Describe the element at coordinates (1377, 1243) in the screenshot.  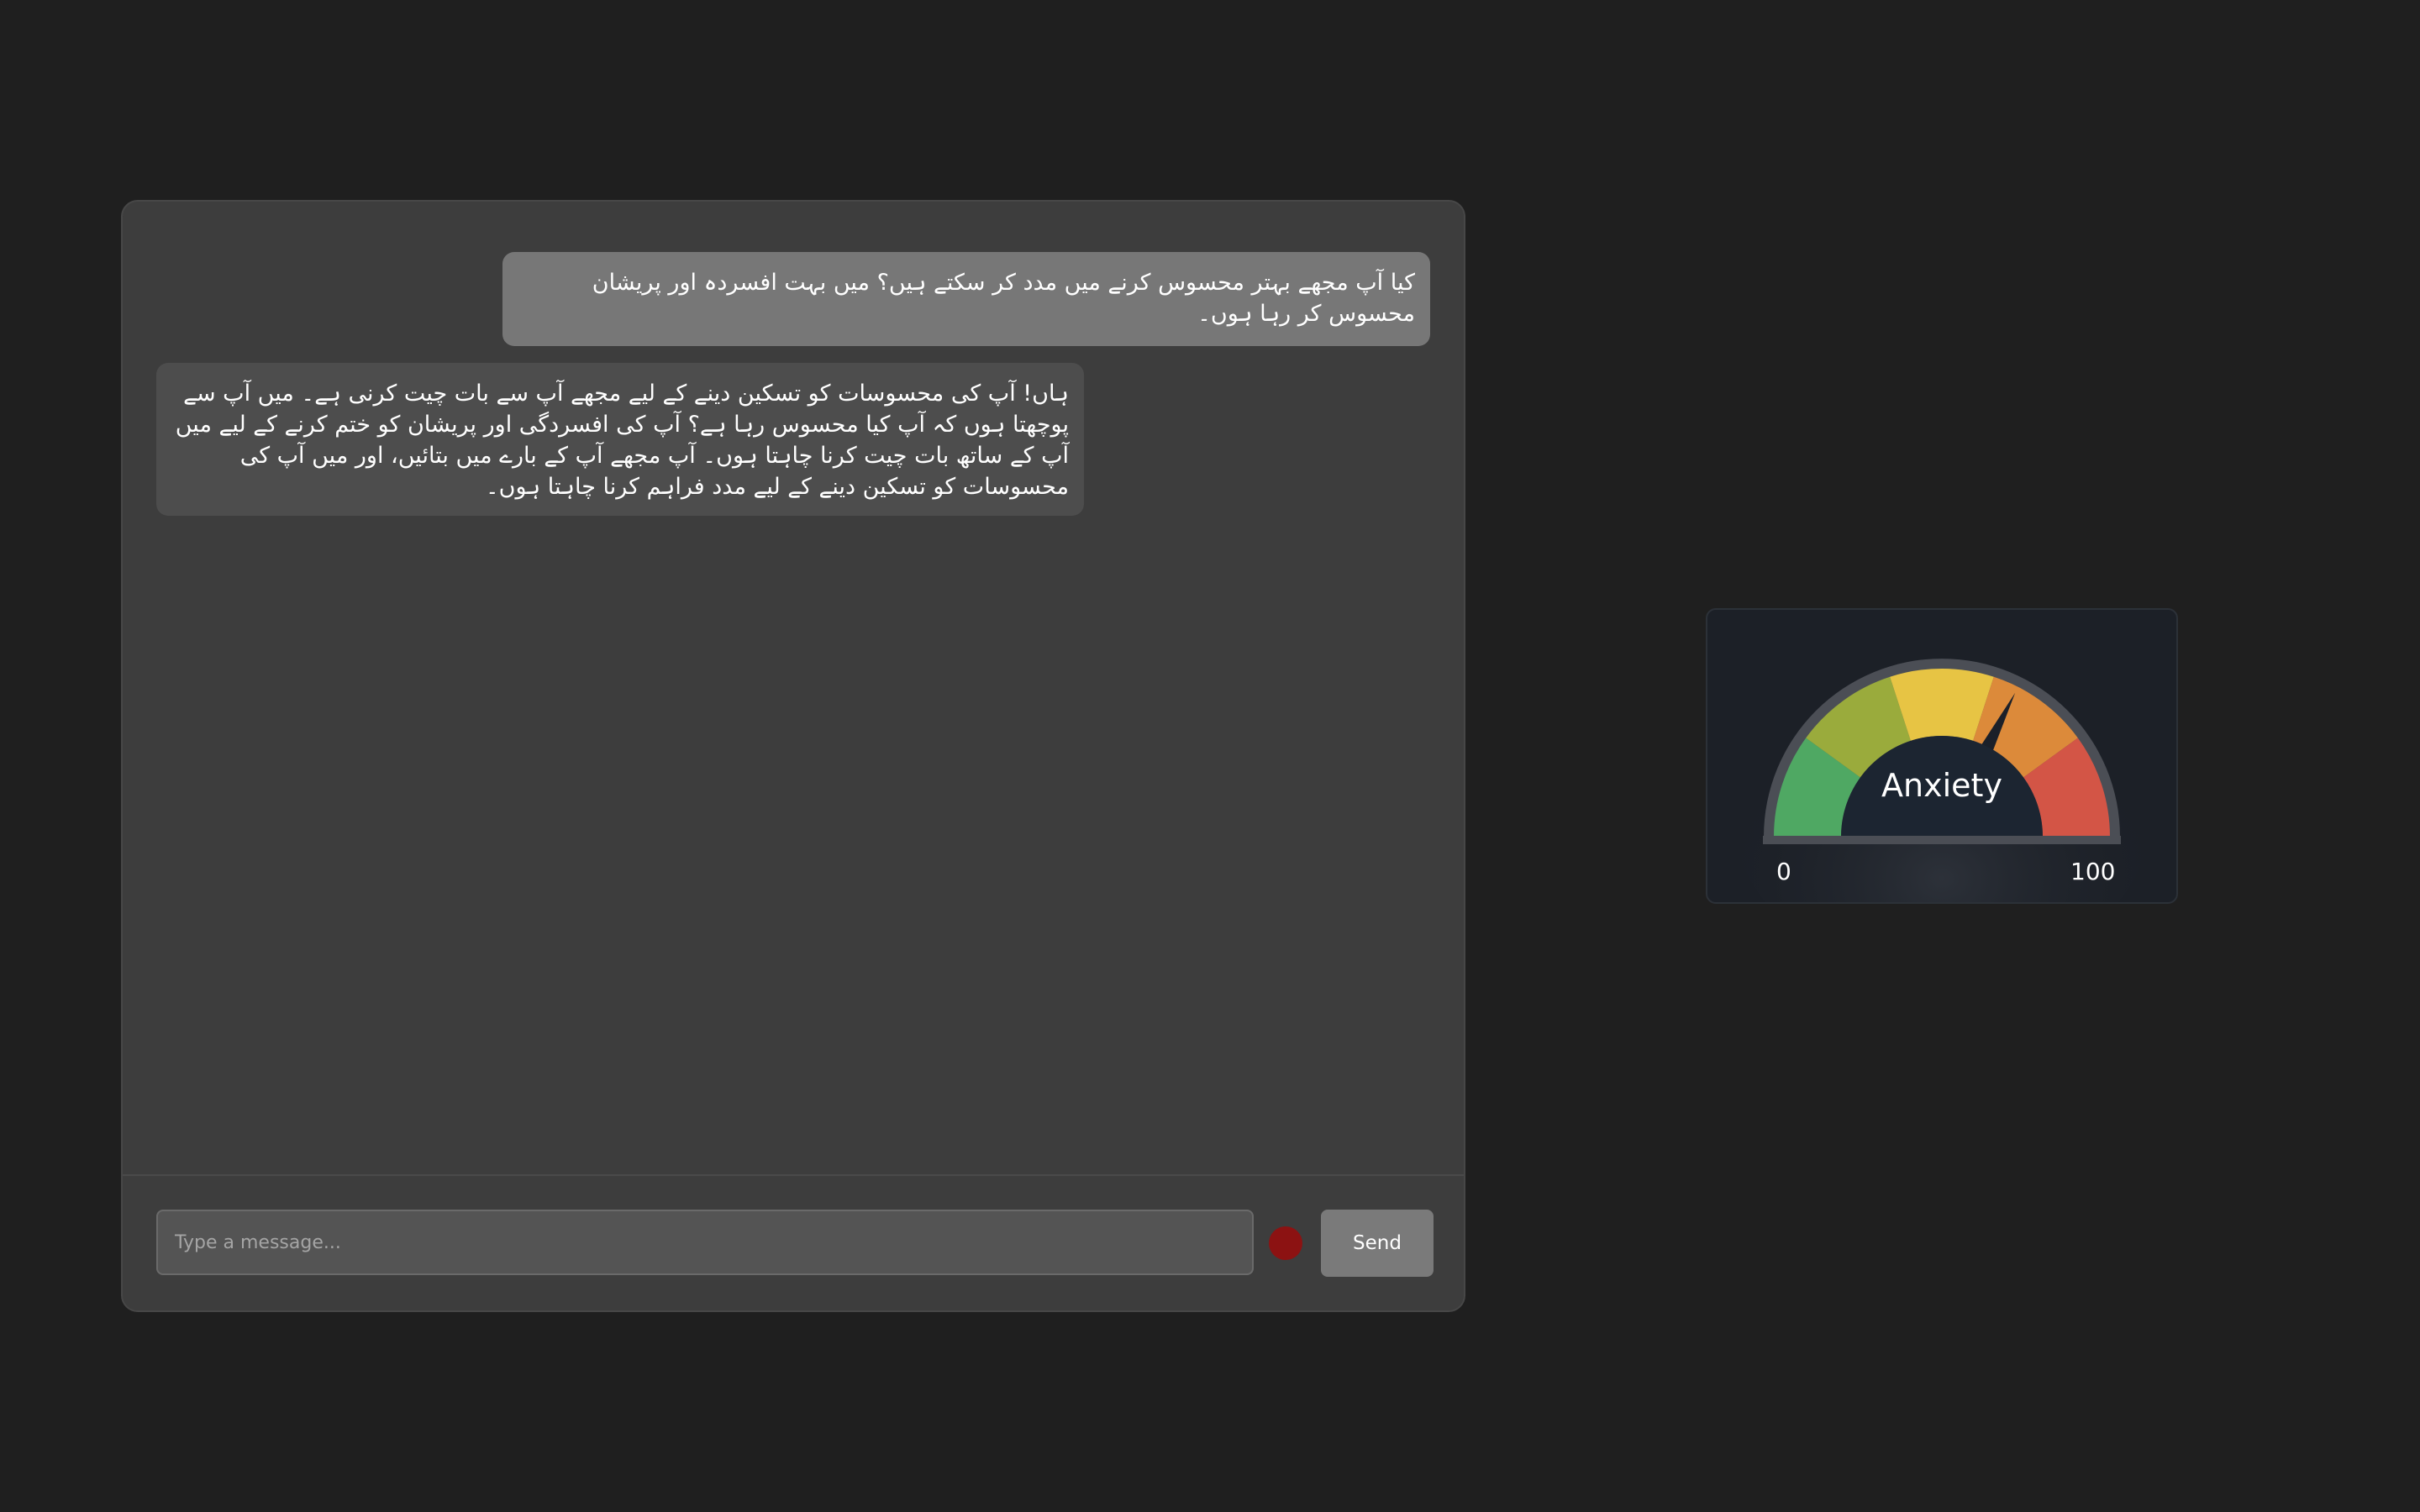
I see `send-button: Send` at that location.